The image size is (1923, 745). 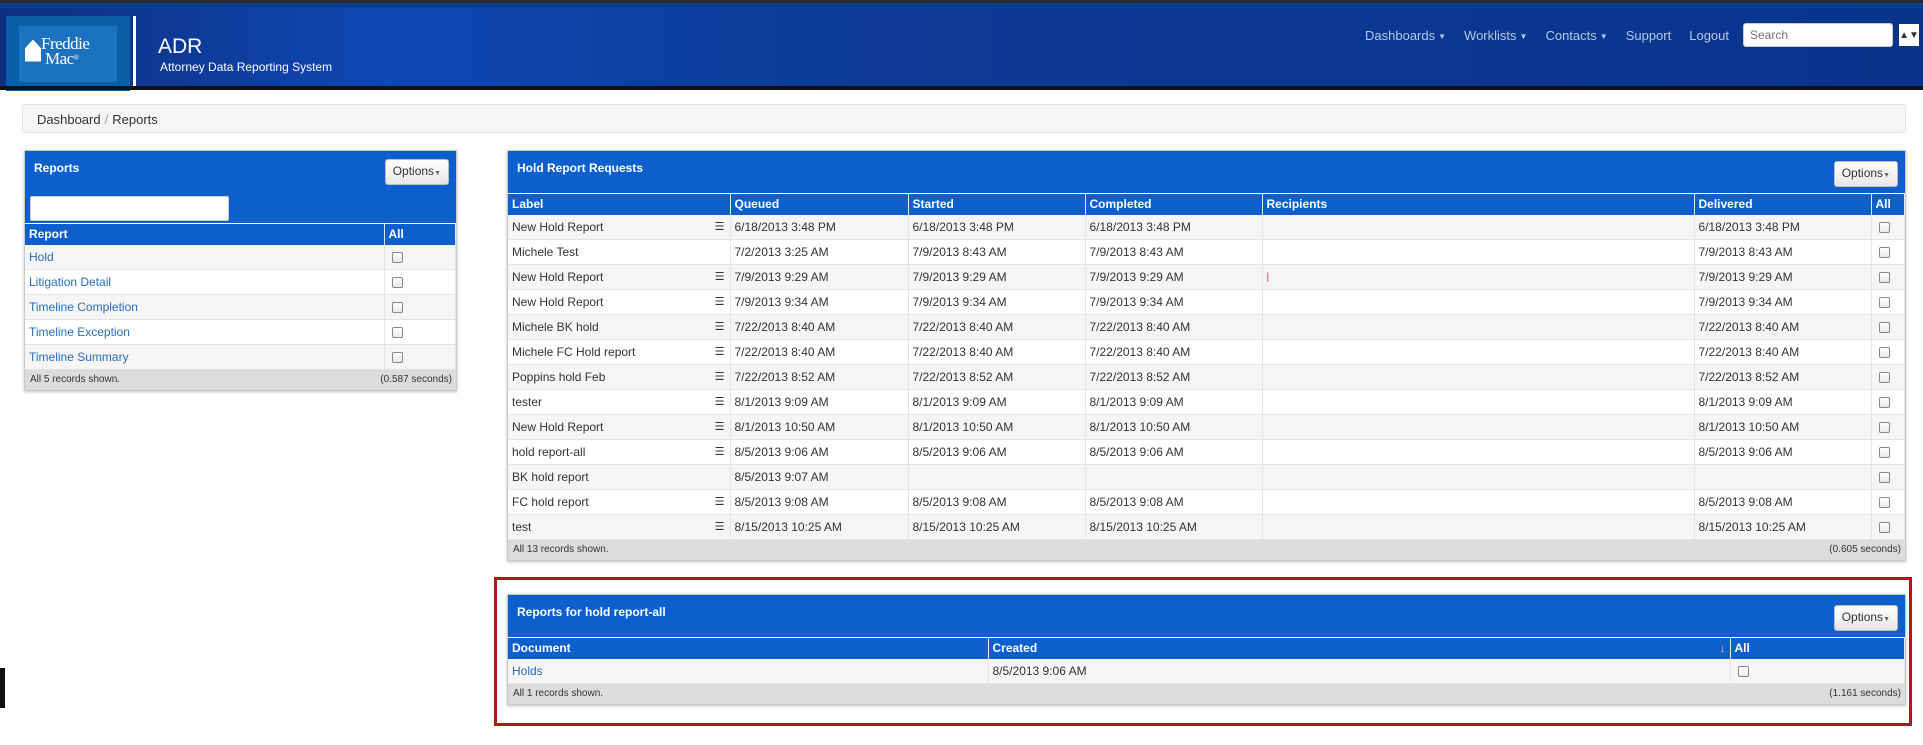 What do you see at coordinates (964, 118) in the screenshot?
I see `breadcrumb: Dashboard / Reports` at bounding box center [964, 118].